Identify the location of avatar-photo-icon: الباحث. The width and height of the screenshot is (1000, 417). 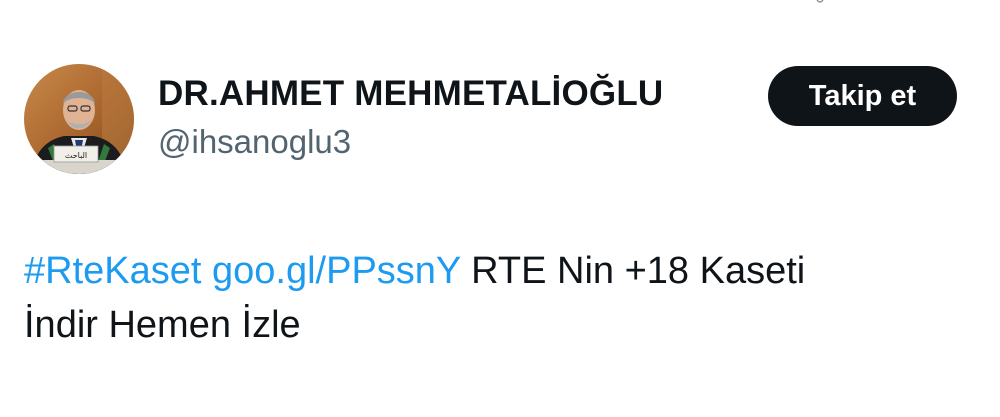
(79, 119).